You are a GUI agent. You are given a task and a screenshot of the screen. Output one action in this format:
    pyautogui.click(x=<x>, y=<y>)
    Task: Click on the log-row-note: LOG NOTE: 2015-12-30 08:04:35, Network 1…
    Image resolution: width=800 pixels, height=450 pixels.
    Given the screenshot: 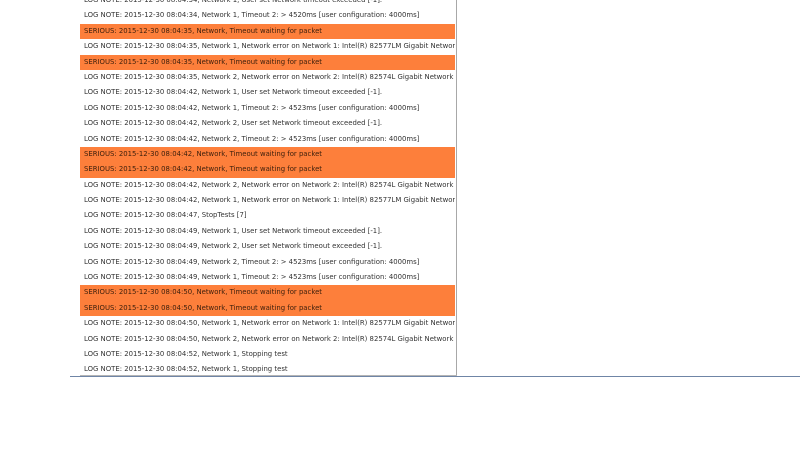 What is the action you would take?
    pyautogui.click(x=269, y=46)
    